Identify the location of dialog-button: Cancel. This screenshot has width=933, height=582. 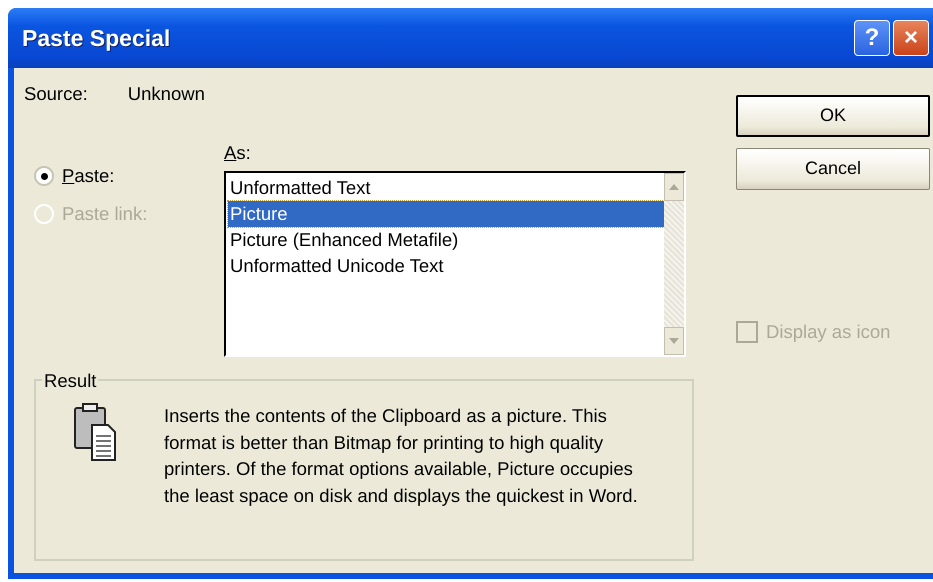
(833, 169).